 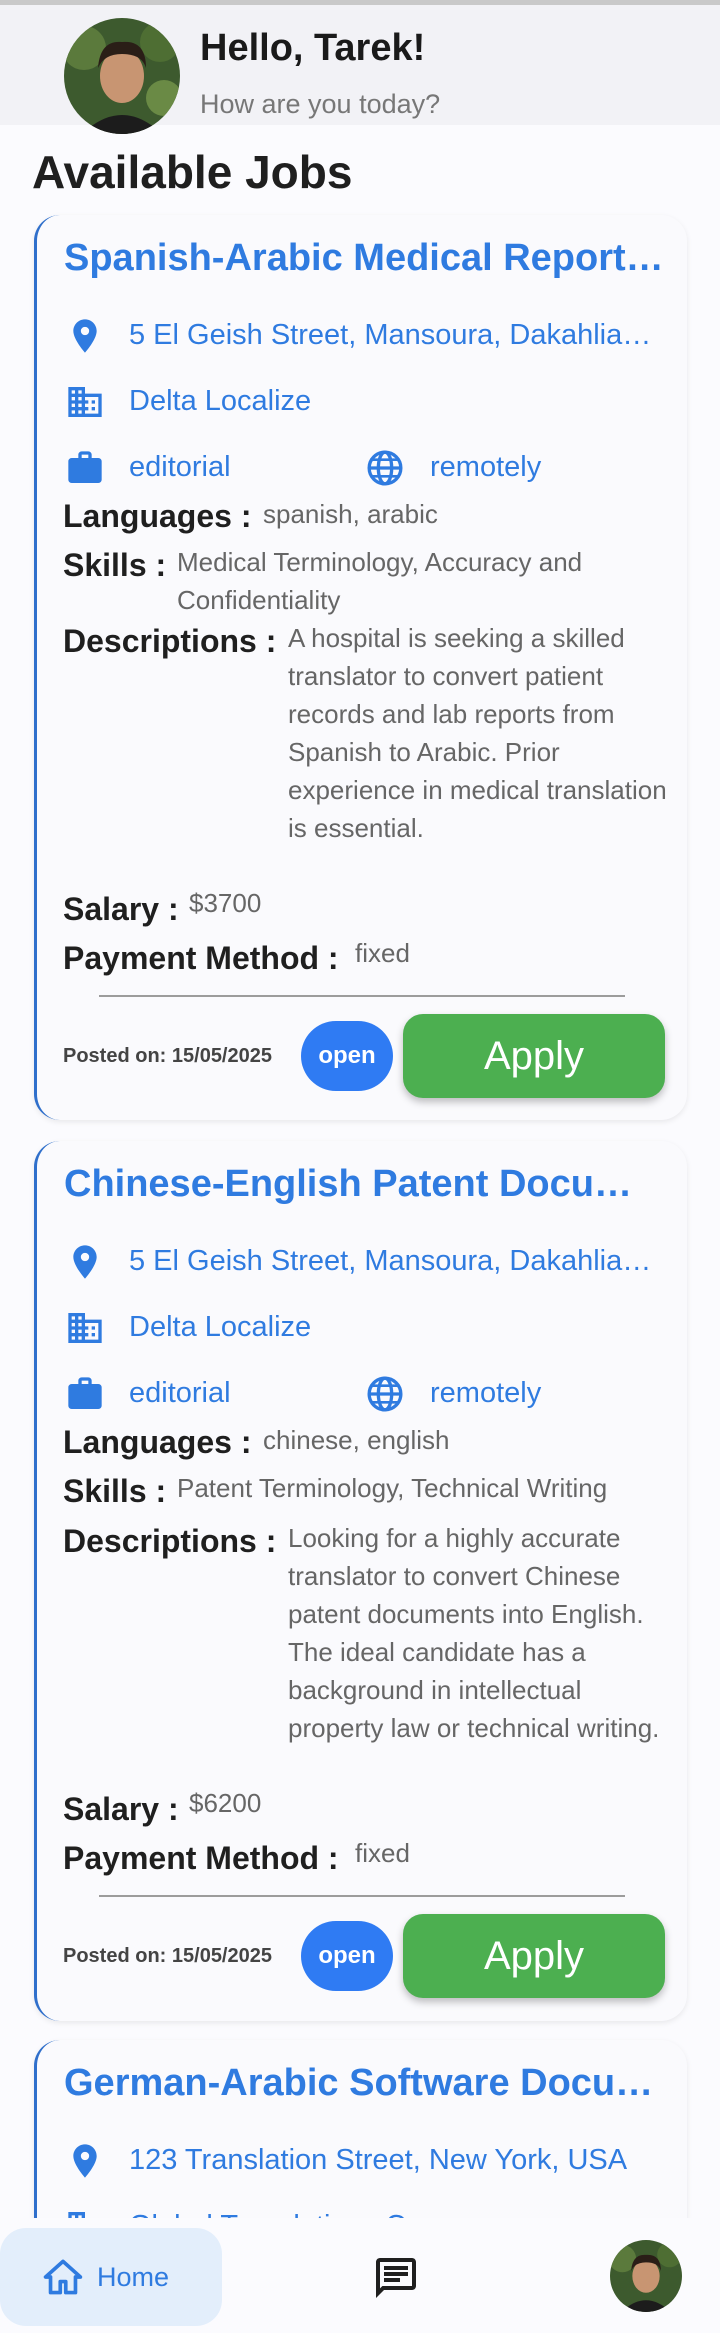 I want to click on chat-icon, so click(x=396, y=2278).